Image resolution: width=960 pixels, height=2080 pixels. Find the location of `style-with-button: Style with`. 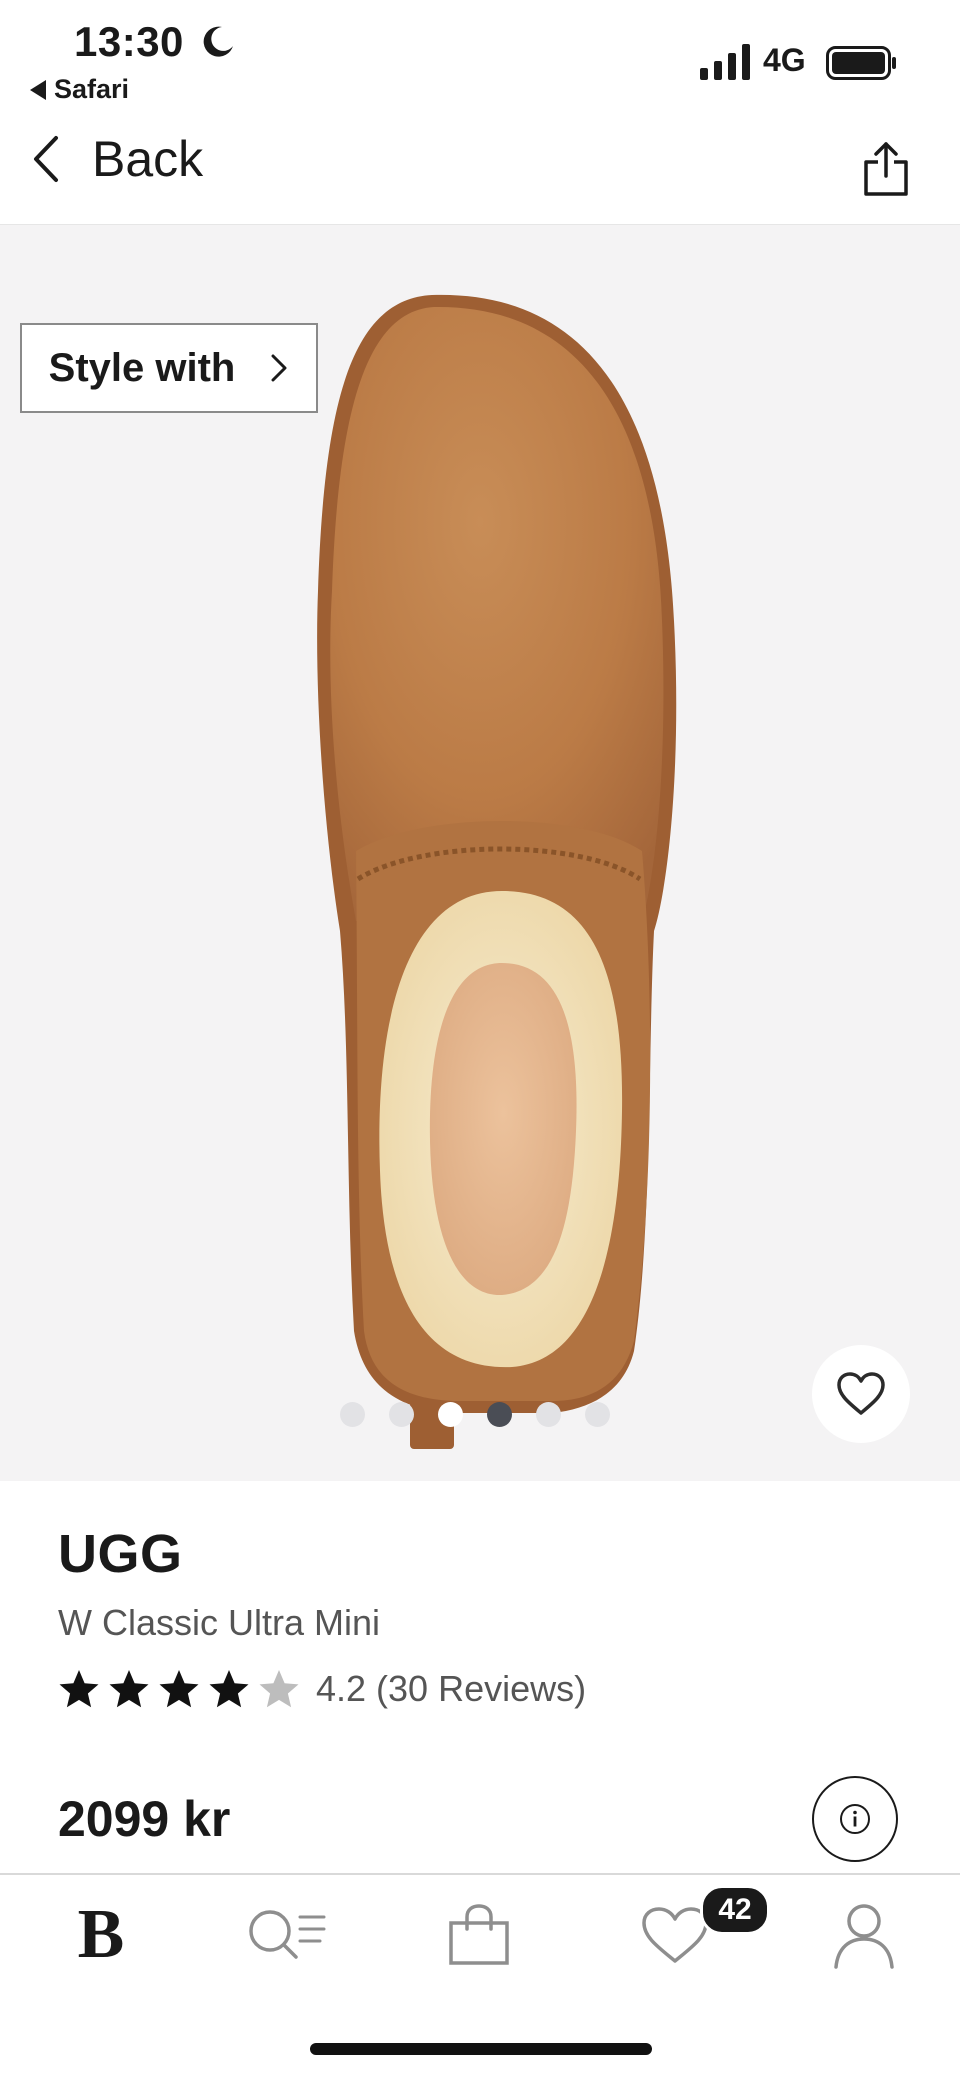

style-with-button: Style with is located at coordinates (169, 368).